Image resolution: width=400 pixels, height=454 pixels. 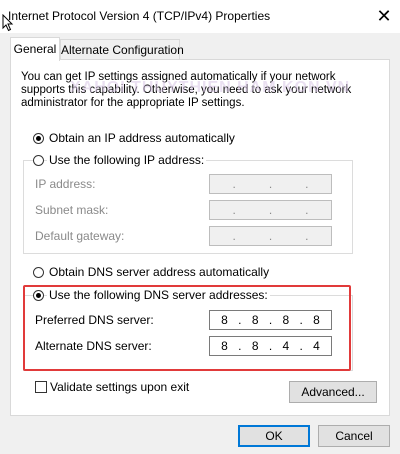 I want to click on default-gateway-label: Default gateway:, so click(x=80, y=236).